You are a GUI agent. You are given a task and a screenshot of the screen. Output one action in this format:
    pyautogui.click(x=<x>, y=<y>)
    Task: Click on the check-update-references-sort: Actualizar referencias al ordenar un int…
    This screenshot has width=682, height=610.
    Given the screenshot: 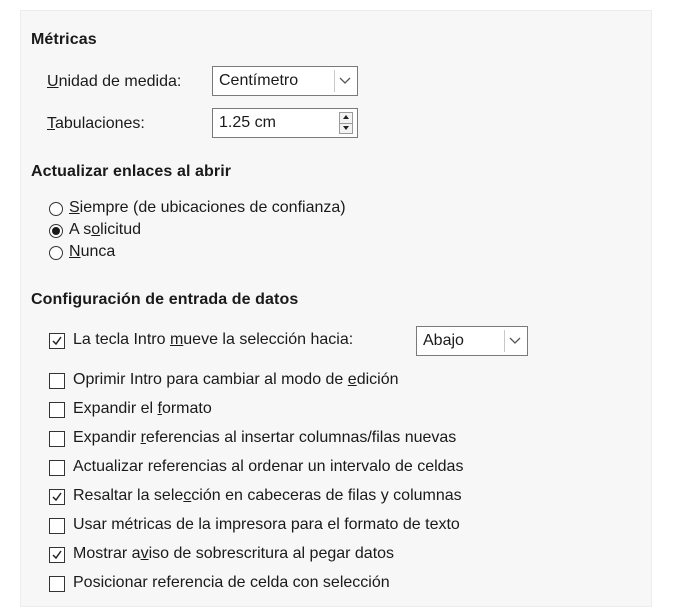 What is the action you would take?
    pyautogui.click(x=329, y=469)
    